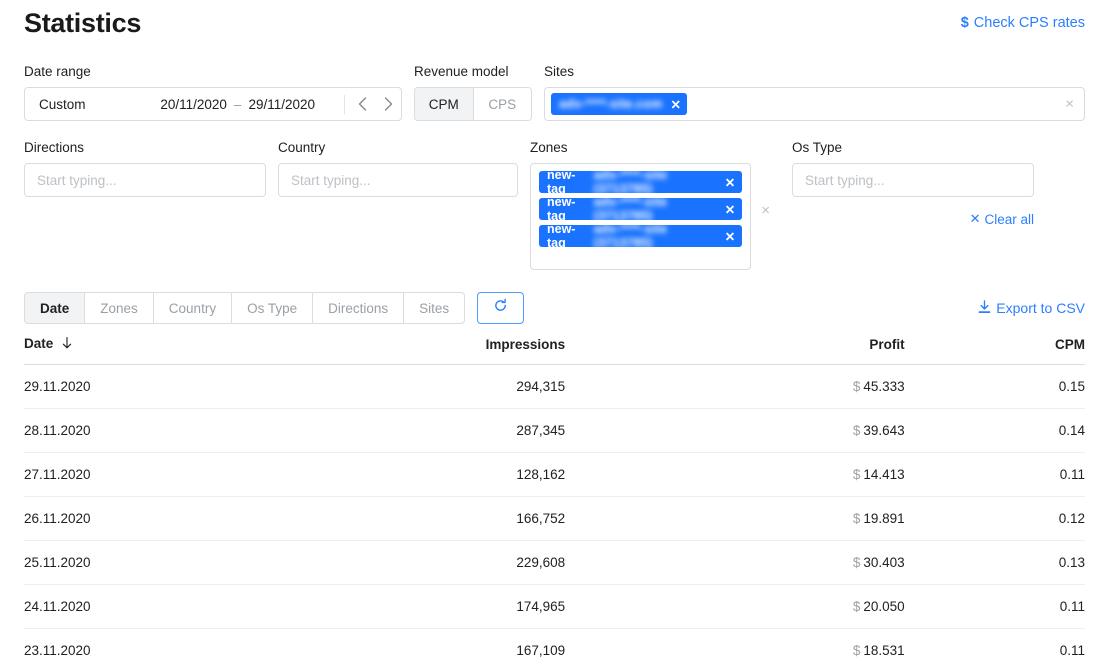 This screenshot has width=1109, height=664. What do you see at coordinates (125, 562) in the screenshot?
I see `cell-date: 25.11.2020` at bounding box center [125, 562].